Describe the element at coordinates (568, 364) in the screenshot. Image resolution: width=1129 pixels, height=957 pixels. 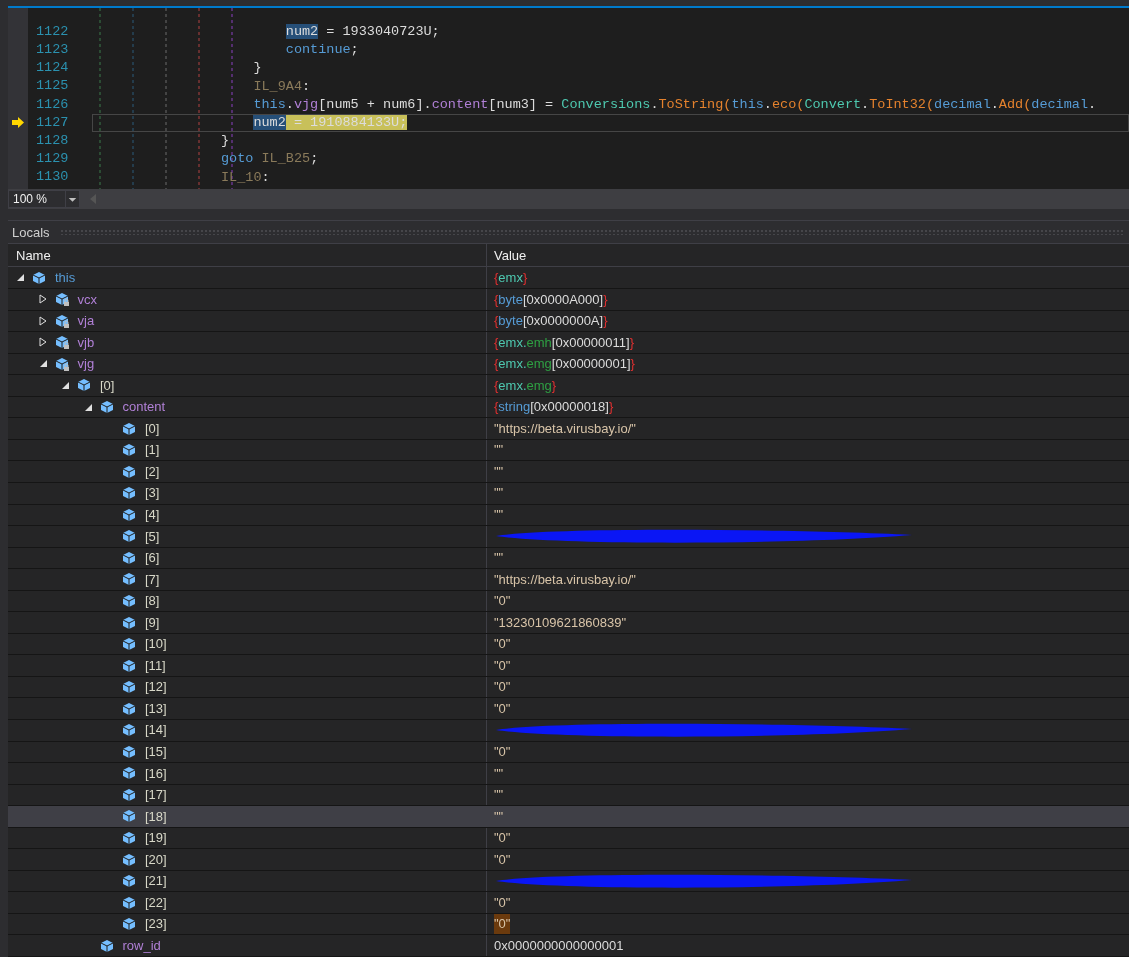
I see `locals-row: vjg {emx.emg[0x00000001]}` at that location.